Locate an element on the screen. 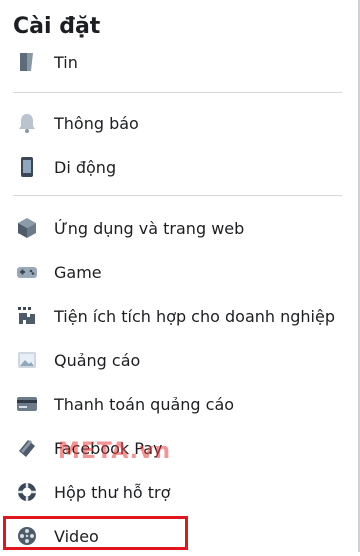 The width and height of the screenshot is (360, 556). gamepad-icon is located at coordinates (27, 272).